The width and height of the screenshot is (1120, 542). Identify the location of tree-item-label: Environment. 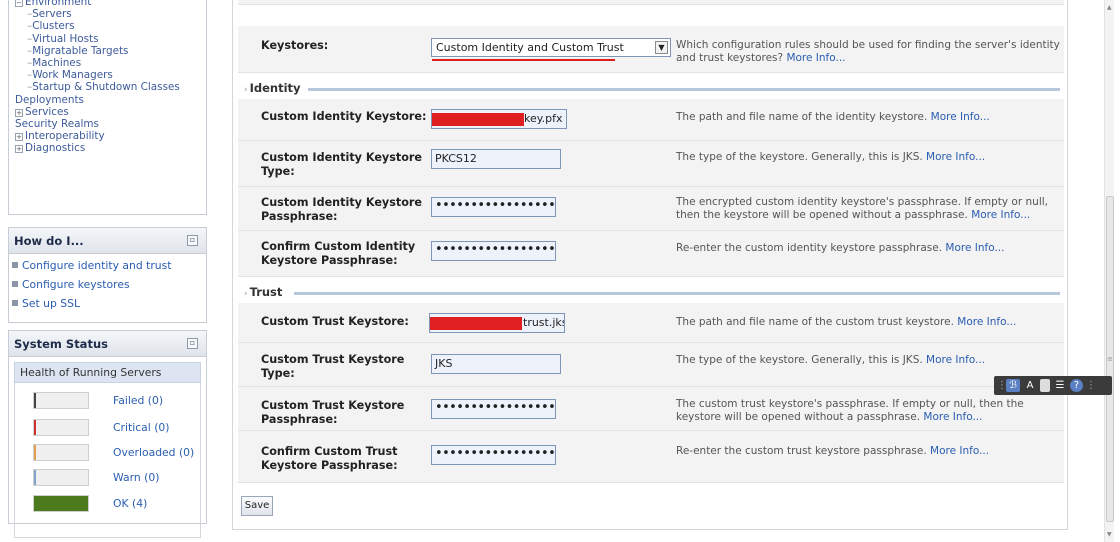
(58, 4).